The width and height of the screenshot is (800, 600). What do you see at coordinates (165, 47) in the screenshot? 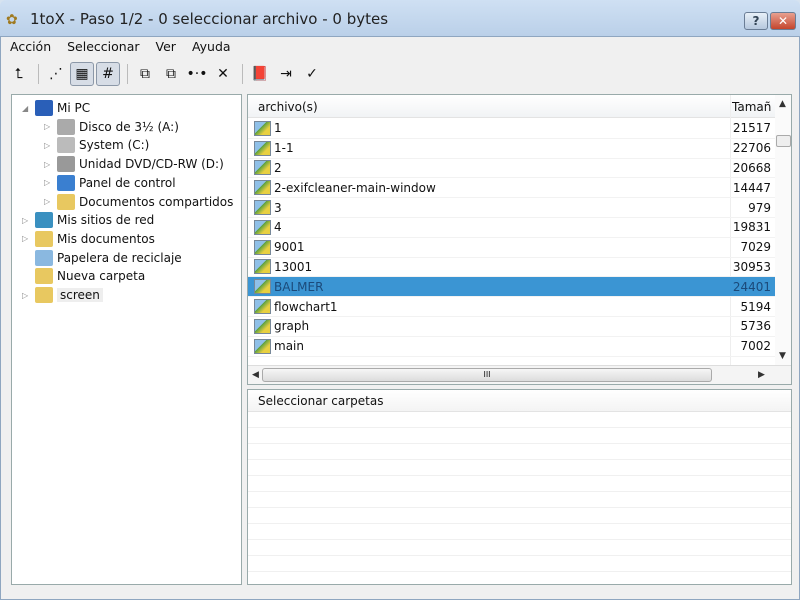
I see `menu-ver: Ver` at bounding box center [165, 47].